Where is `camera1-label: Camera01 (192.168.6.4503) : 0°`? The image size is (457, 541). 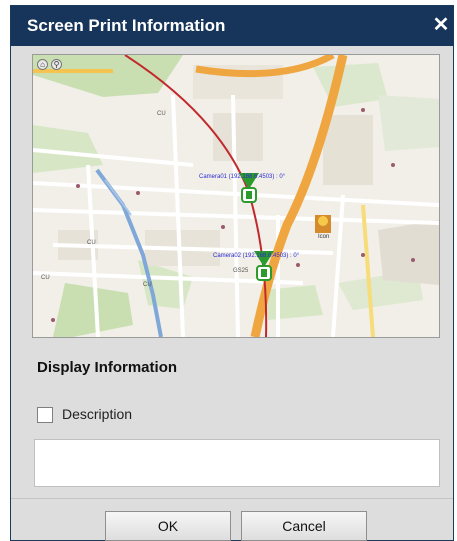
camera1-label: Camera01 (192.168.6.4503) : 0° is located at coordinates (242, 177).